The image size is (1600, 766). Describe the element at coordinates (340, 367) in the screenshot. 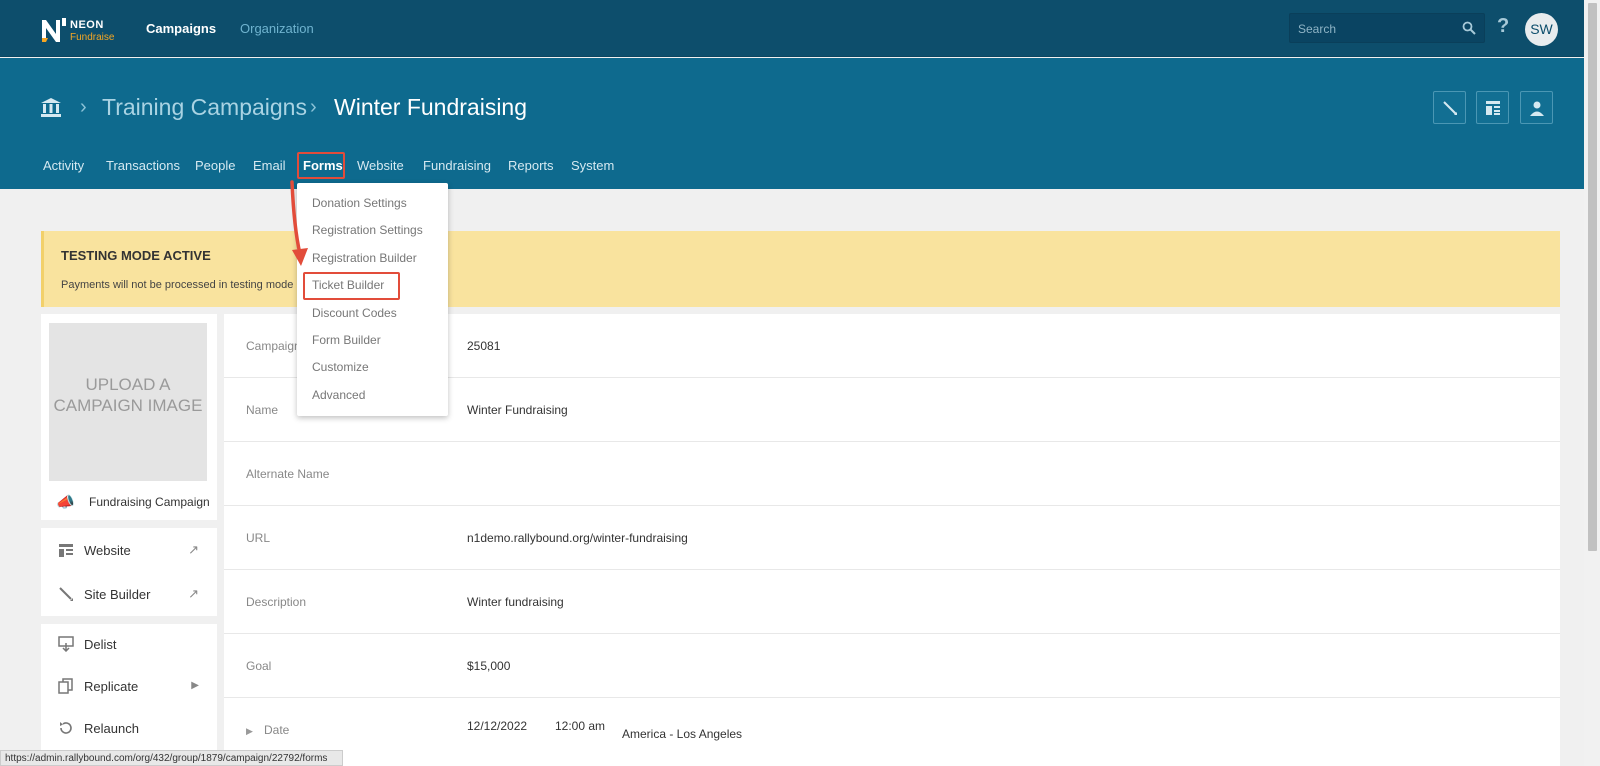

I see `menu-item-customize: Customize` at that location.